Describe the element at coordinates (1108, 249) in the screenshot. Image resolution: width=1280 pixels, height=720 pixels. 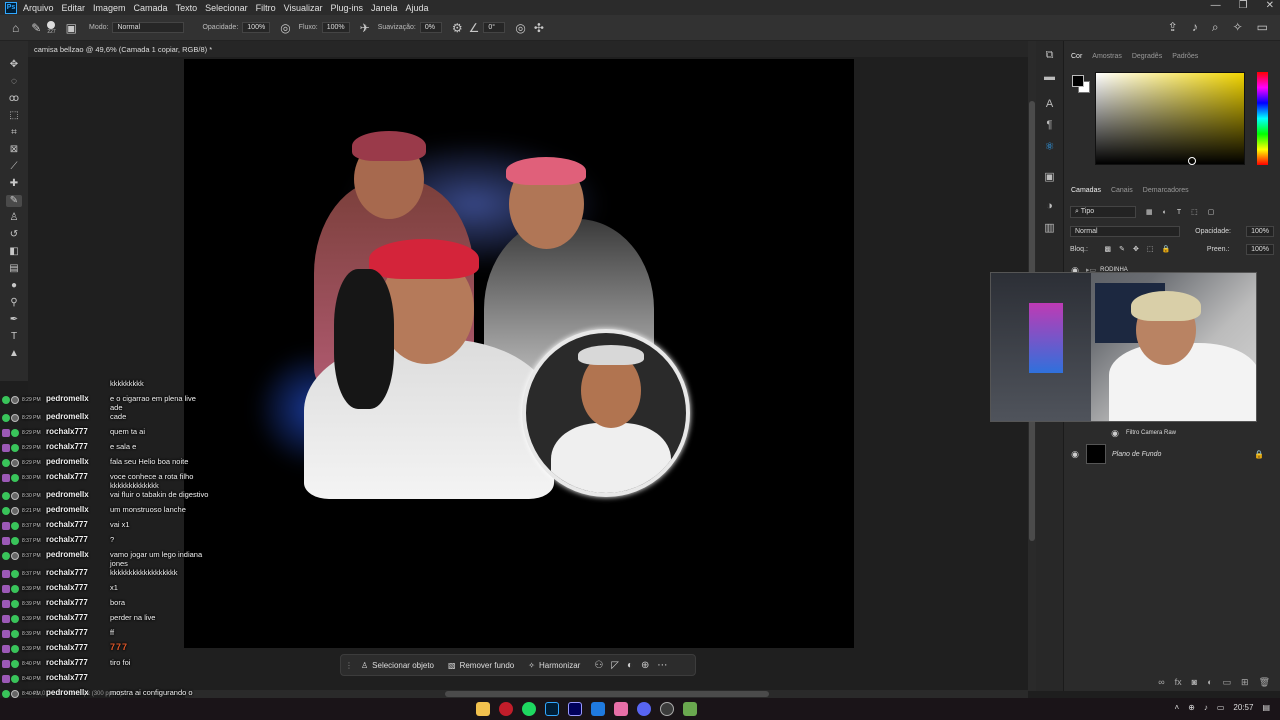
I see `lock-transparency-icon: ▩` at that location.